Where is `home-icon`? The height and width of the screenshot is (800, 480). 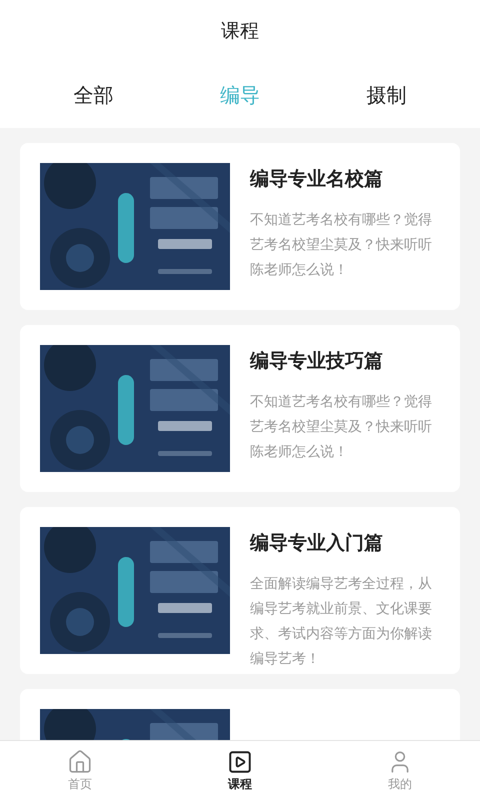
home-icon is located at coordinates (80, 761).